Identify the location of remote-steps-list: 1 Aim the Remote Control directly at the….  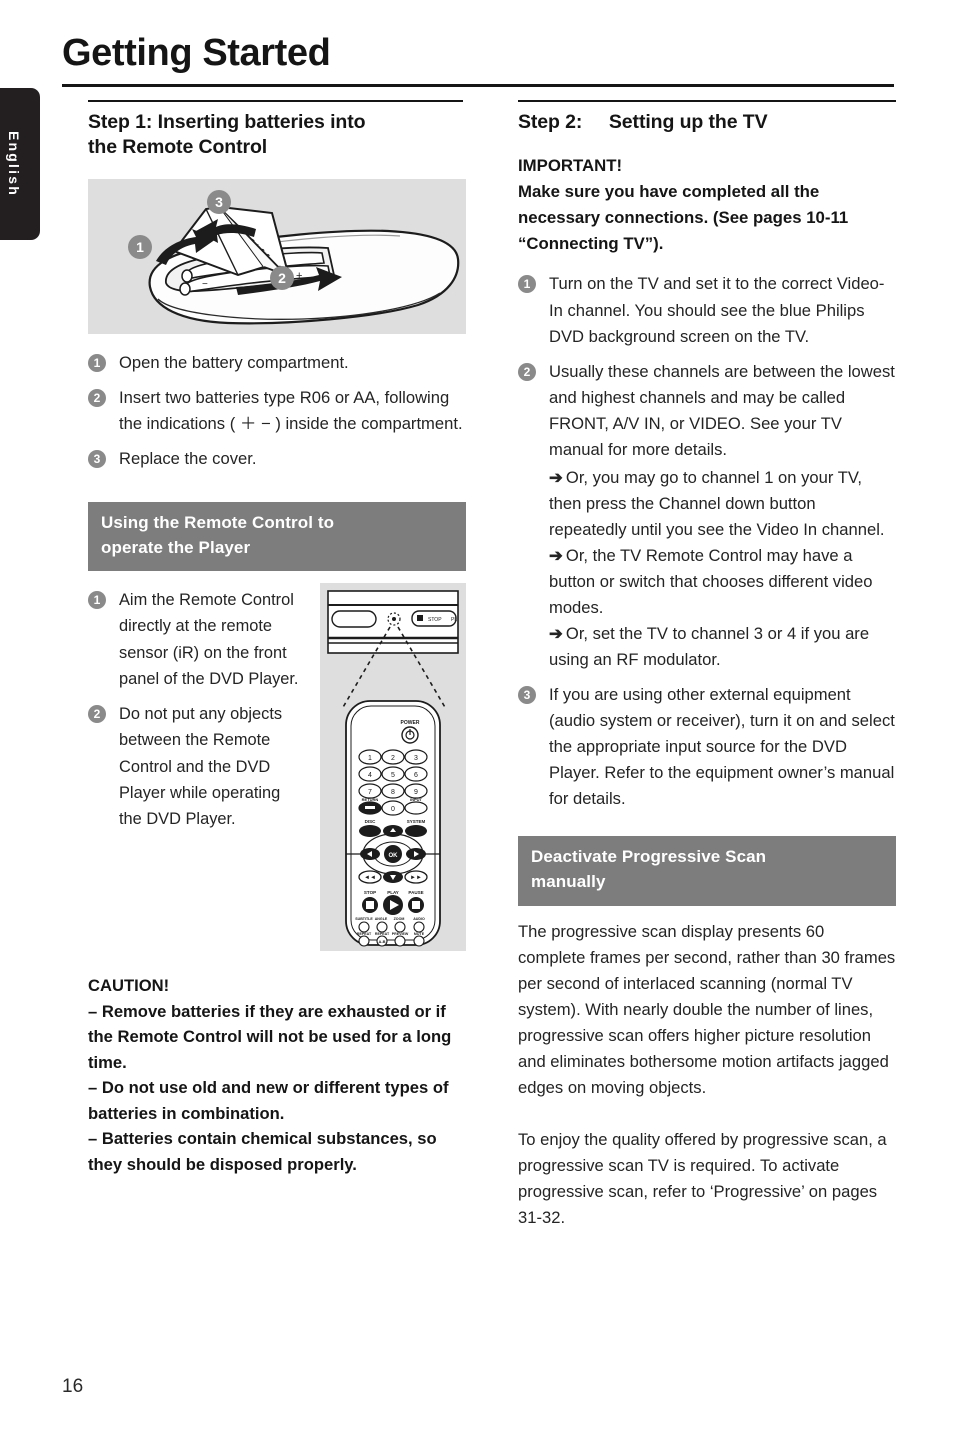
(197, 709).